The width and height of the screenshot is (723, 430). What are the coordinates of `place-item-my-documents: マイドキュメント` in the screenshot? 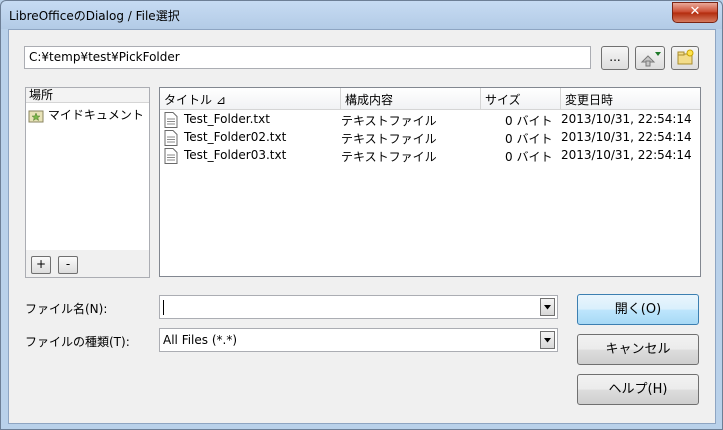 It's located at (86, 115).